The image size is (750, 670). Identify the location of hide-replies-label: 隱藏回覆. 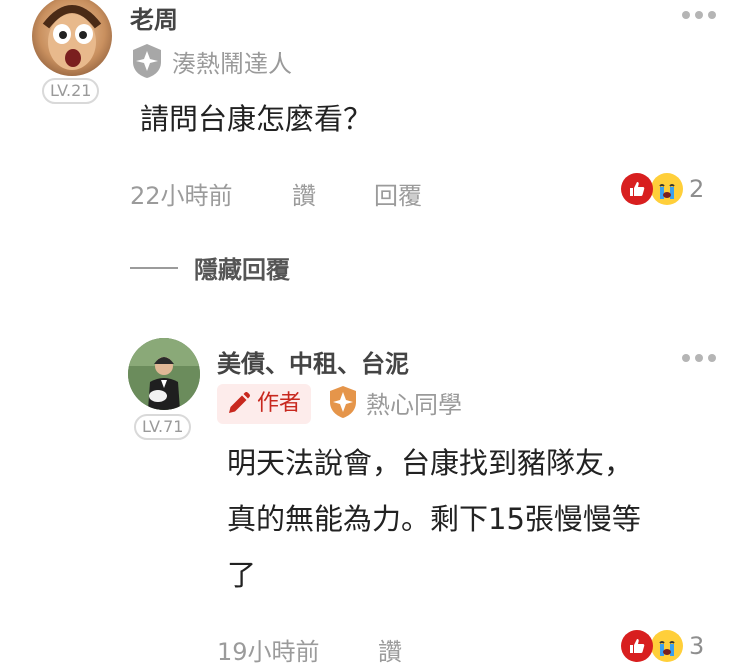
(242, 270).